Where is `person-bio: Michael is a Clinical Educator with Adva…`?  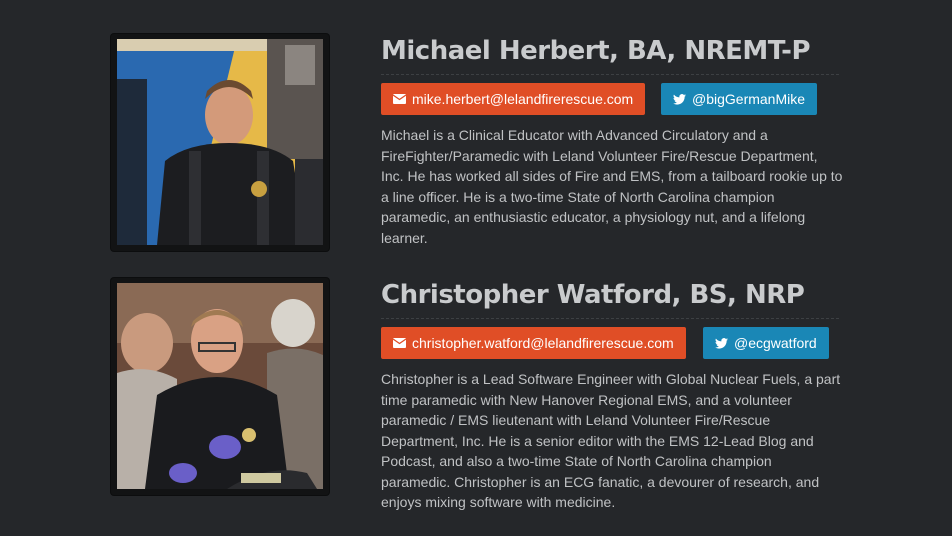 person-bio: Michael is a Clinical Educator with Adva… is located at coordinates (612, 186).